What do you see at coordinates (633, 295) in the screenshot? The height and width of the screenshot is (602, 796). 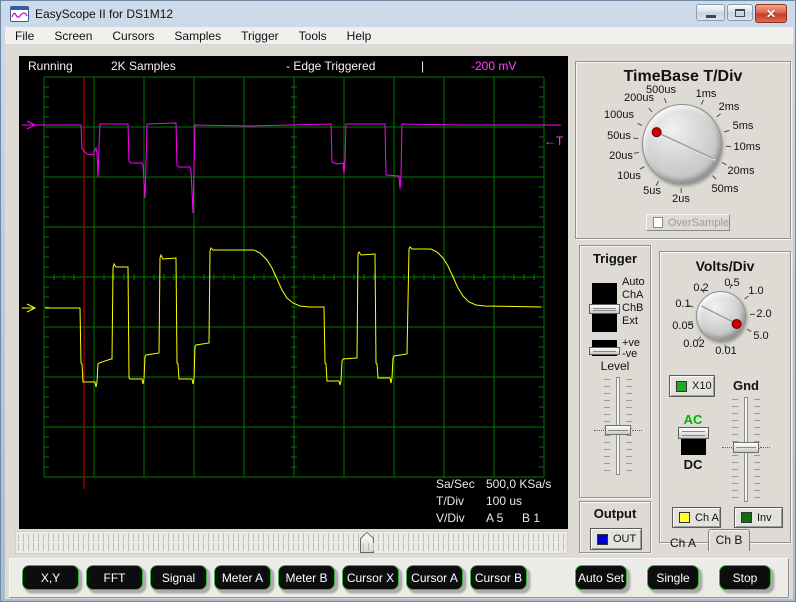 I see `trigger-source-cha: ChA` at bounding box center [633, 295].